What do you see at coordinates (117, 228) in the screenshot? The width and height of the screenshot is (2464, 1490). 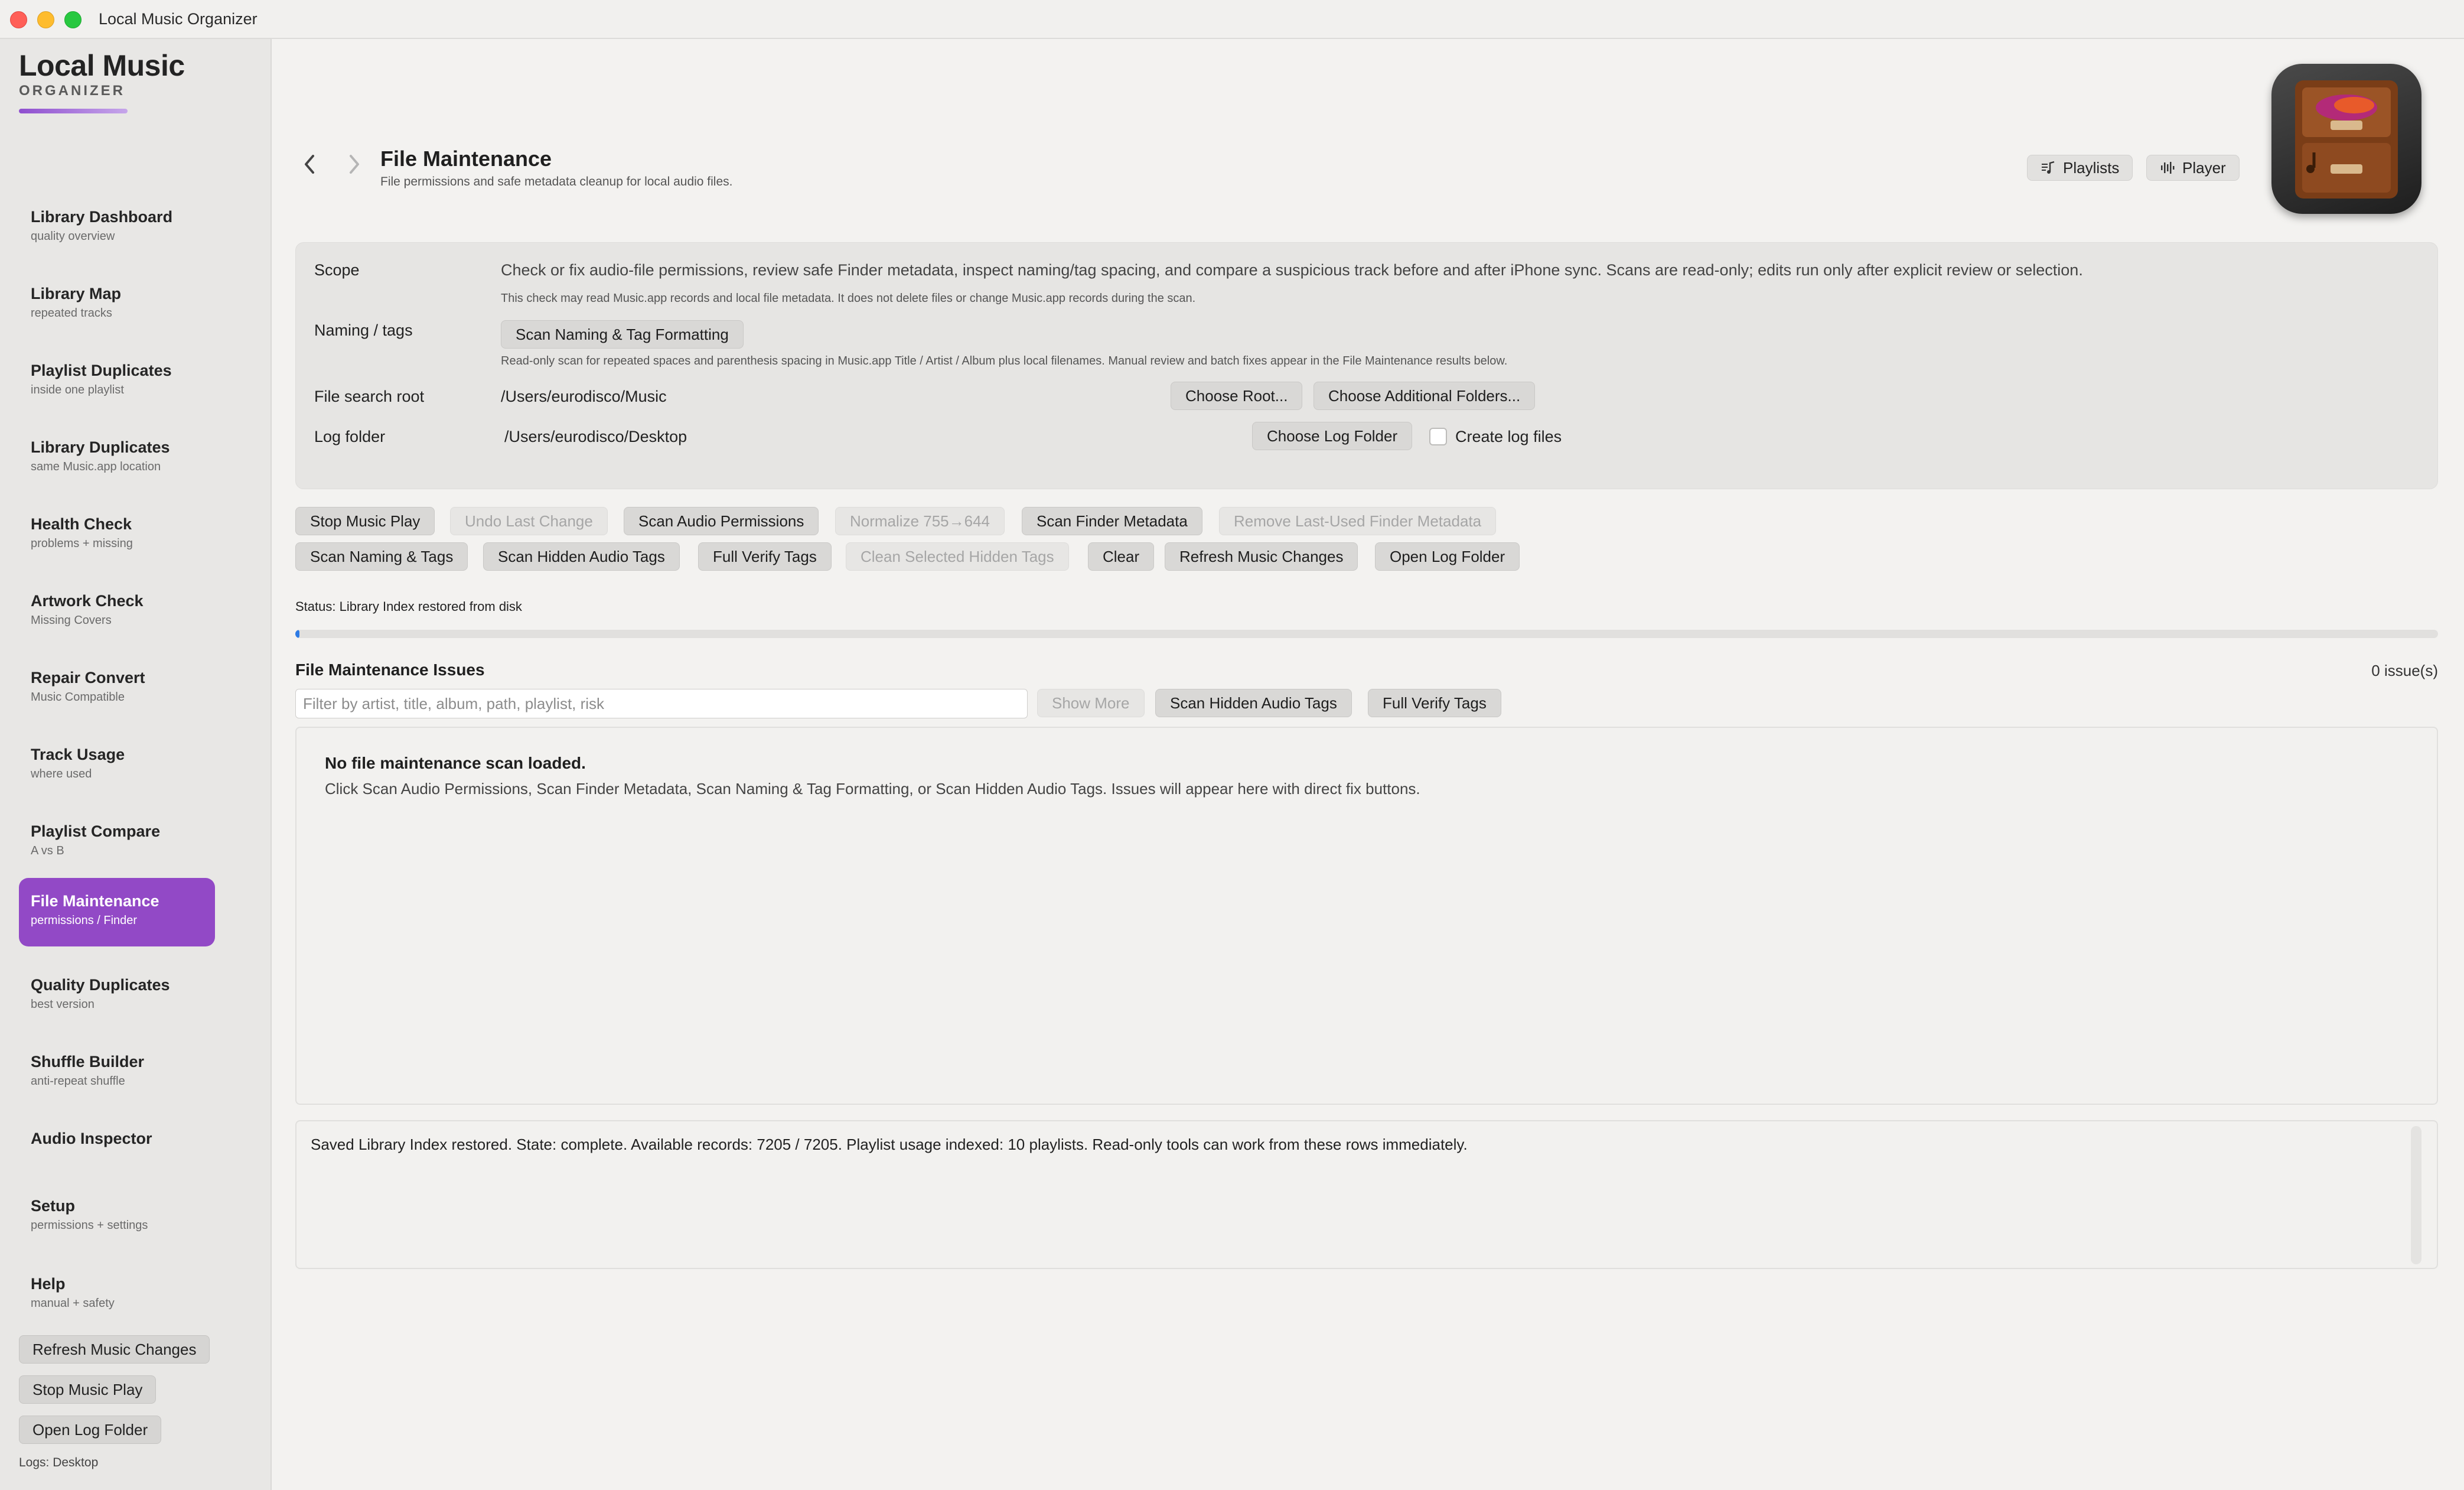 I see `sidebar-item-library-dashboard: Library Dashboard quality overview` at bounding box center [117, 228].